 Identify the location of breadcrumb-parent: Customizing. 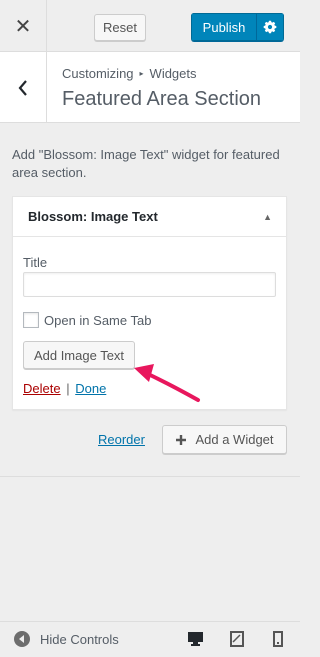
(98, 73).